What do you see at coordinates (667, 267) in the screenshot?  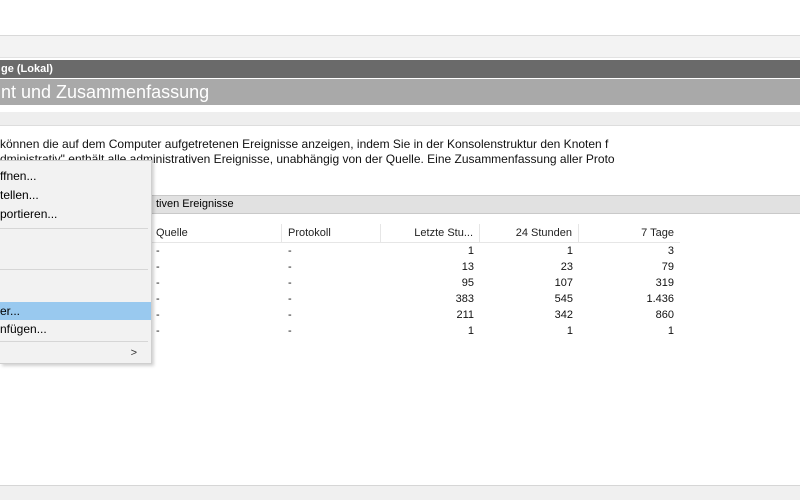 I see `cell-7-days: 79` at bounding box center [667, 267].